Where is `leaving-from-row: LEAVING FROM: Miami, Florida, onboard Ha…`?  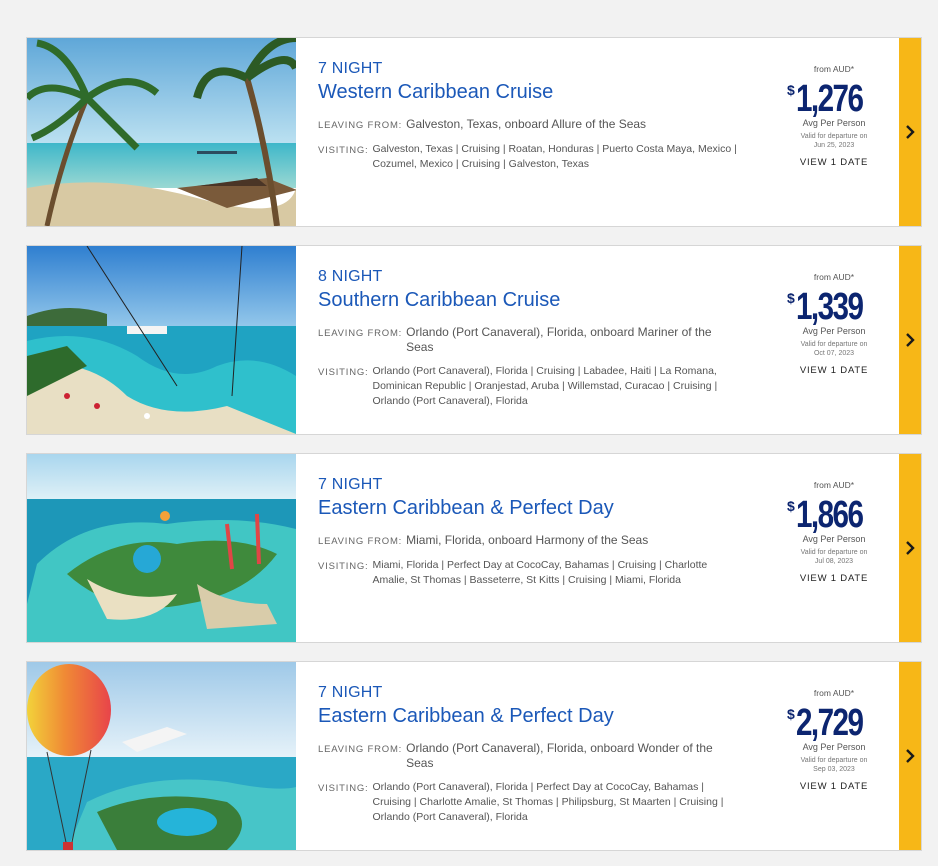
leaving-from-row: LEAVING FROM: Miami, Florida, onboard Ha… is located at coordinates (528, 541).